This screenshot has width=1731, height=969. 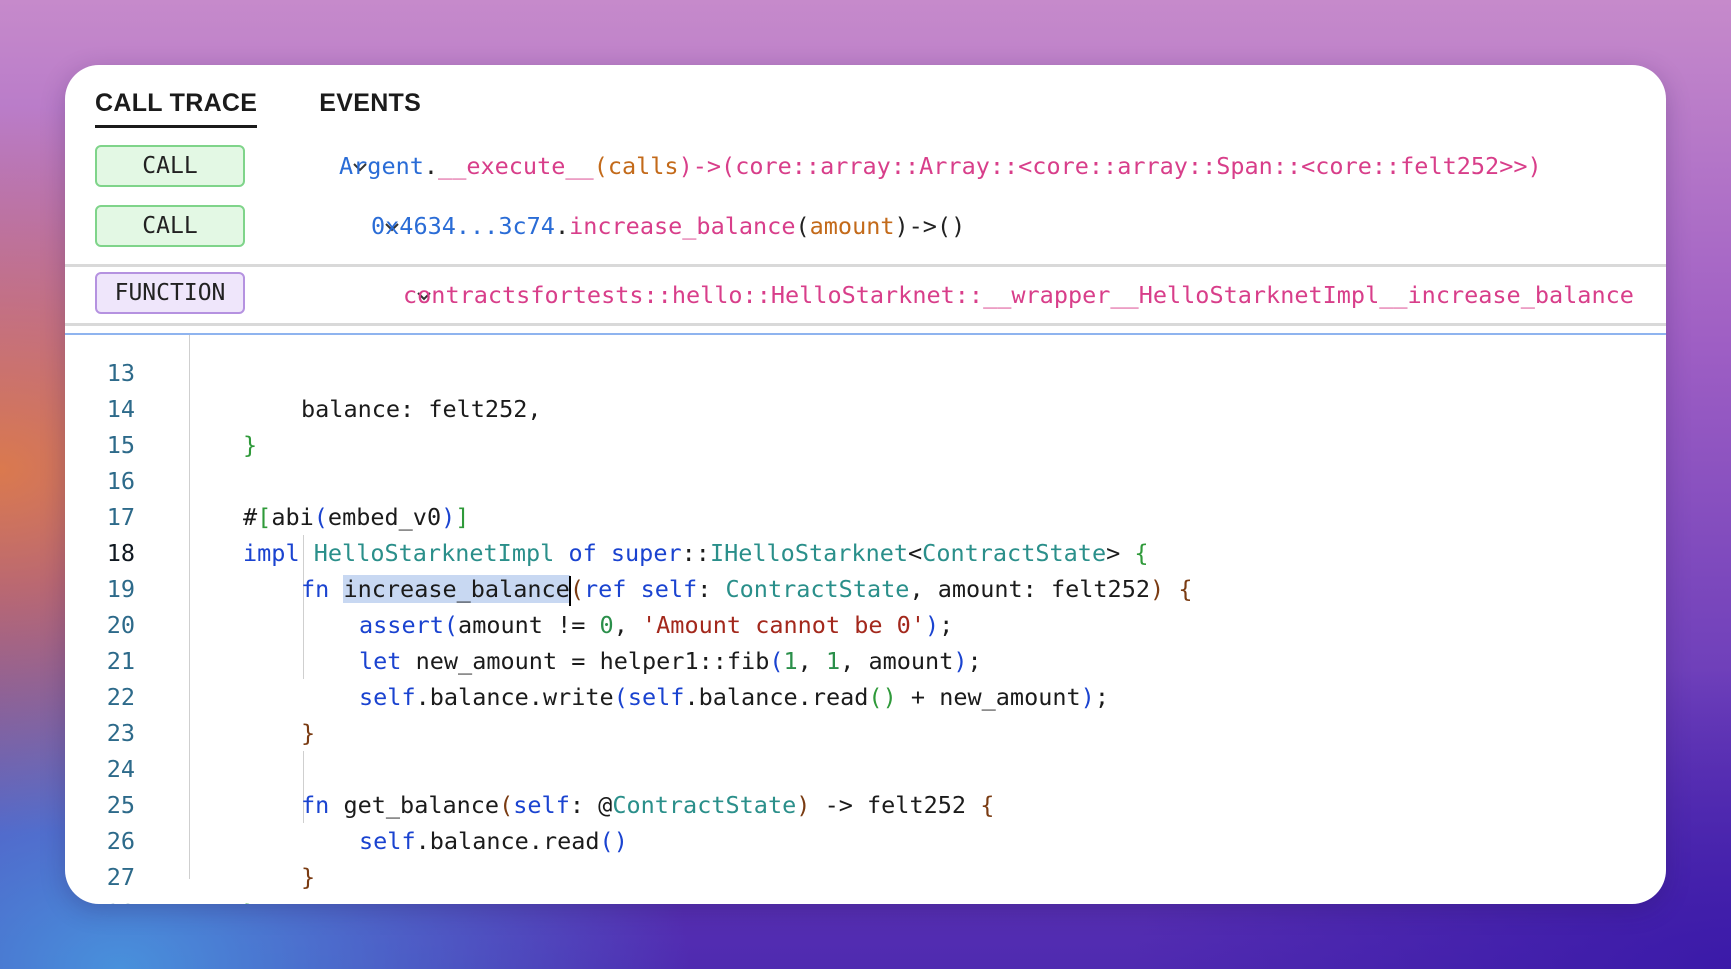 I want to click on code-line: 15, so click(x=121, y=425).